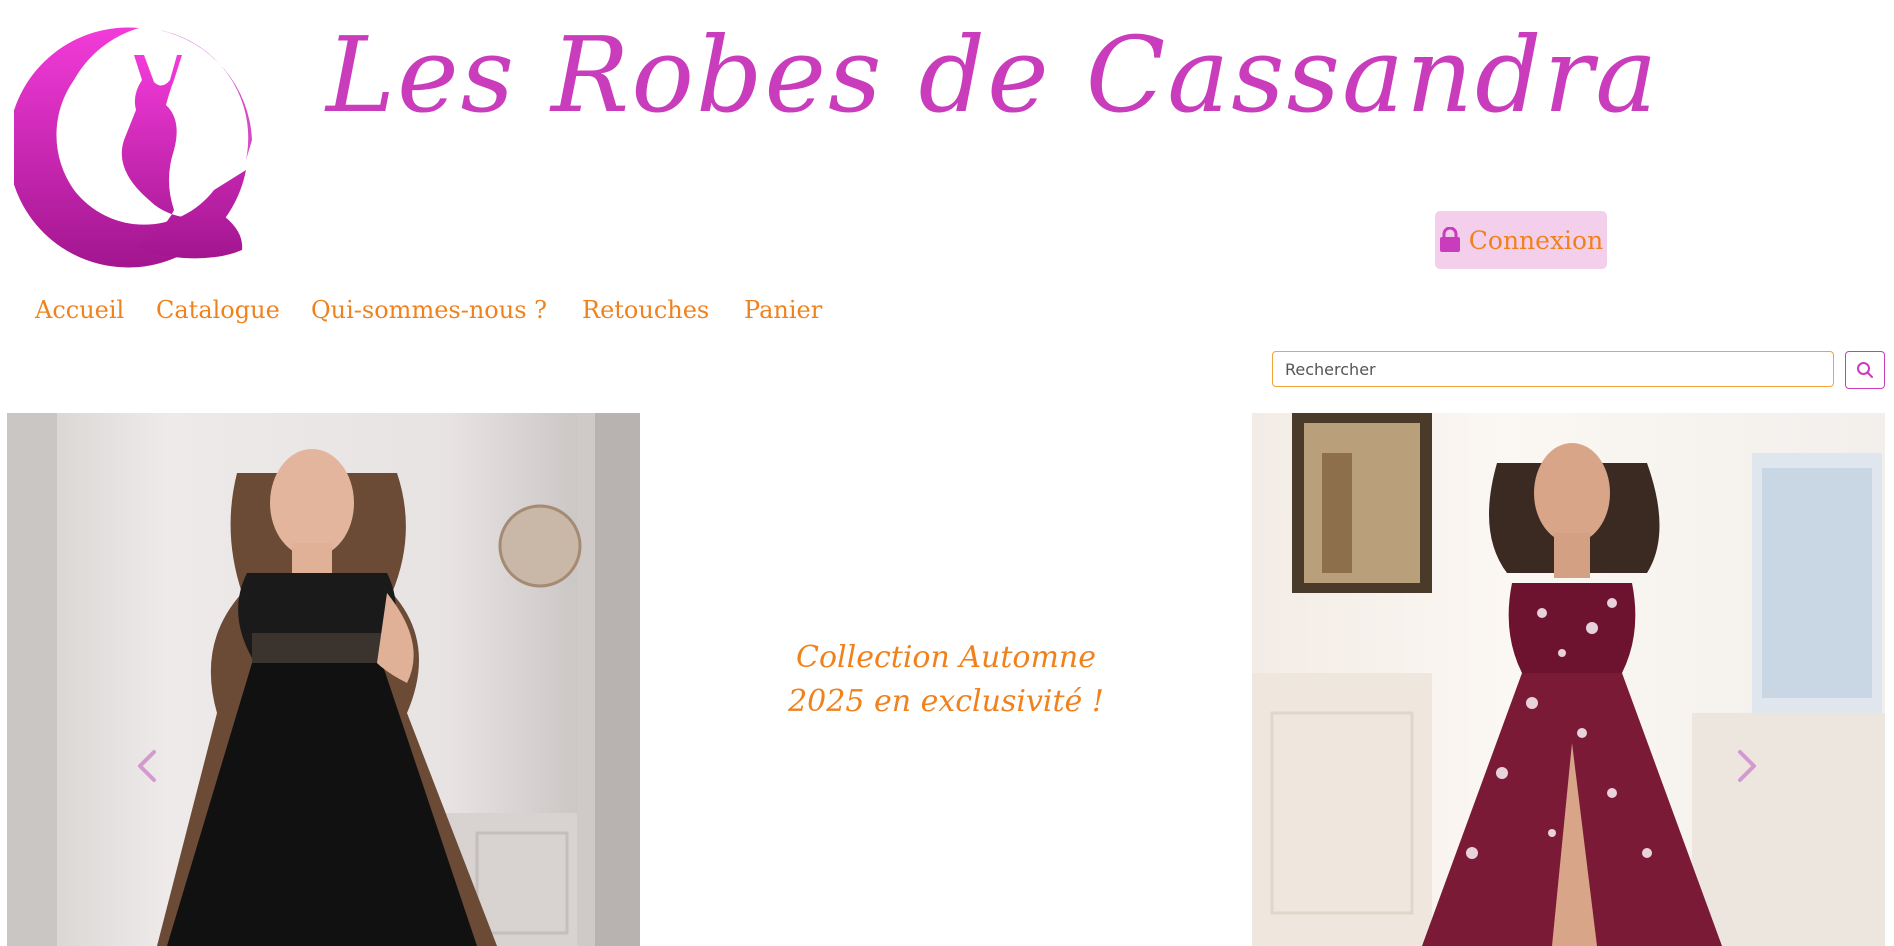 The height and width of the screenshot is (946, 1894). I want to click on login-label: Connexion, so click(1536, 240).